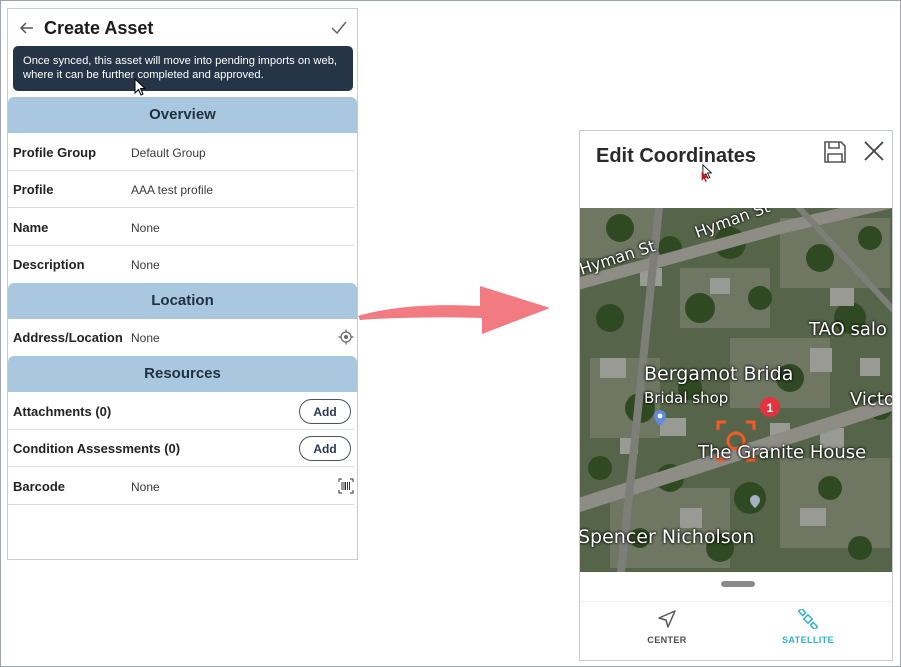  Describe the element at coordinates (140, 87) in the screenshot. I see `mouse-cursor-icon` at that location.